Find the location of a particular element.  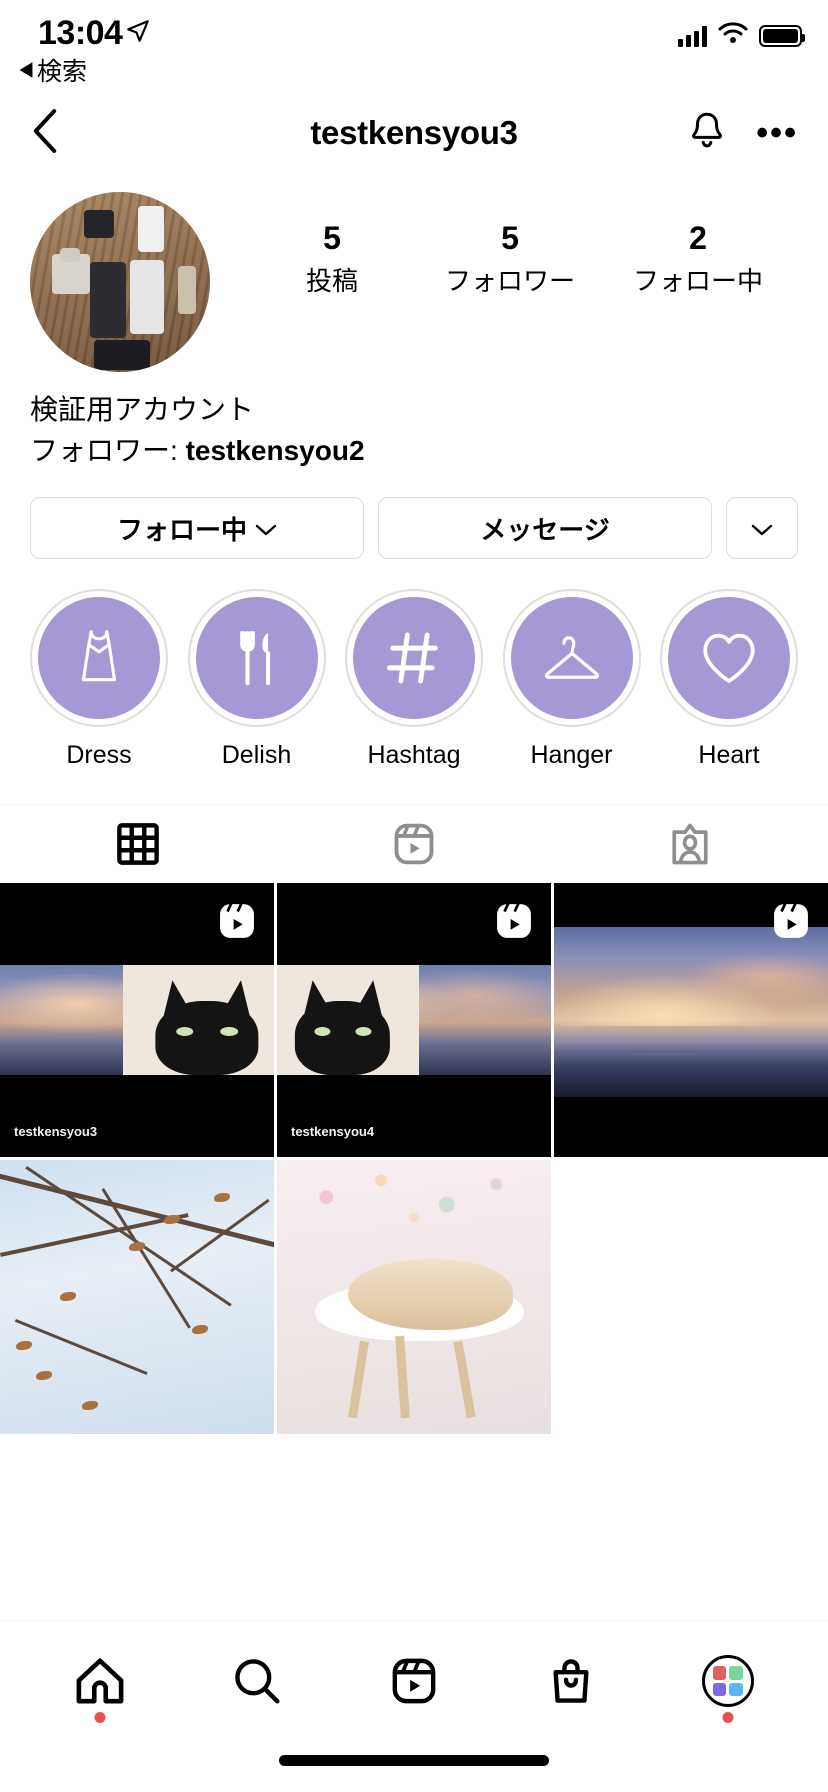

post-watermark: testkensyou3 is located at coordinates (56, 1132).